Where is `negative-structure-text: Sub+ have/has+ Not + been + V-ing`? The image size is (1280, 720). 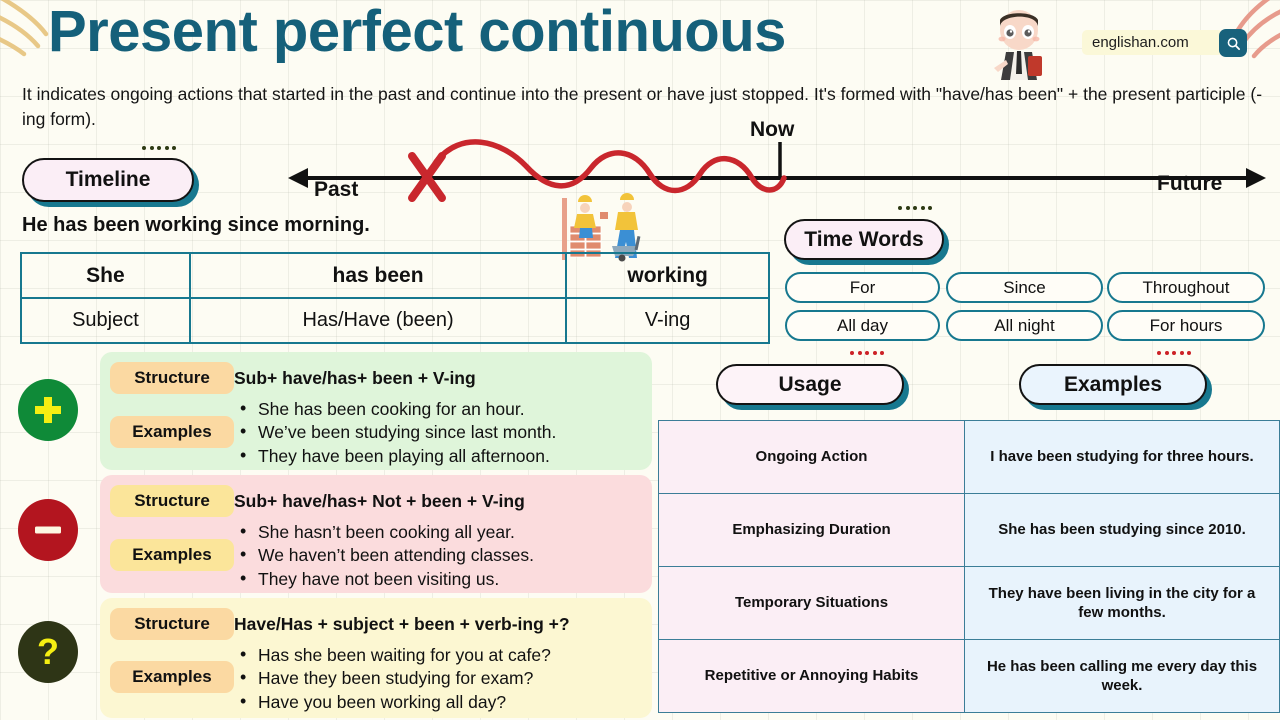
negative-structure-text: Sub+ have/has+ Not + been + V-ing is located at coordinates (379, 501).